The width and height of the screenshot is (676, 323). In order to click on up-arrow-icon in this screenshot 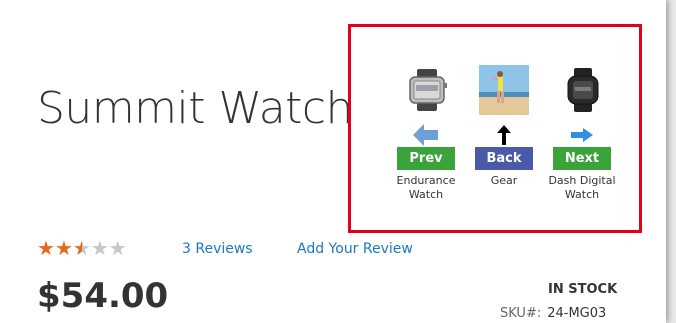, I will do `click(504, 135)`.